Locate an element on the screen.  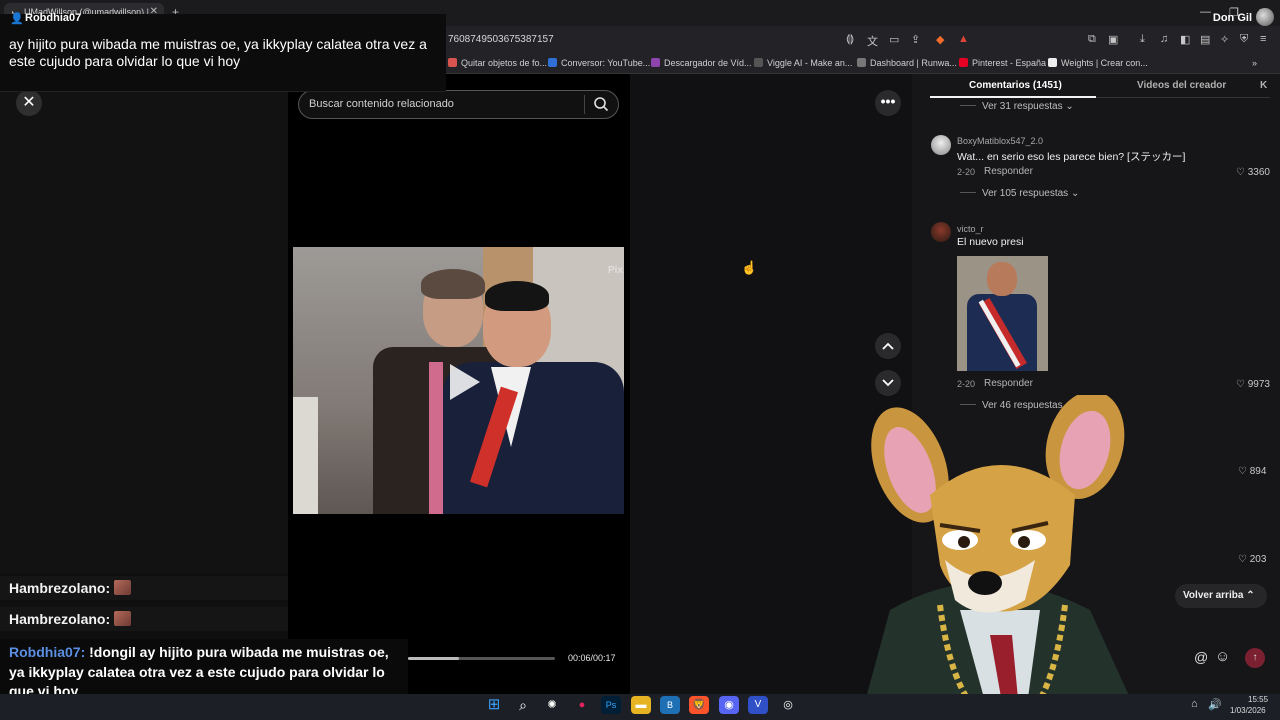
video-watermark: Pix is located at coordinates (616, 270).